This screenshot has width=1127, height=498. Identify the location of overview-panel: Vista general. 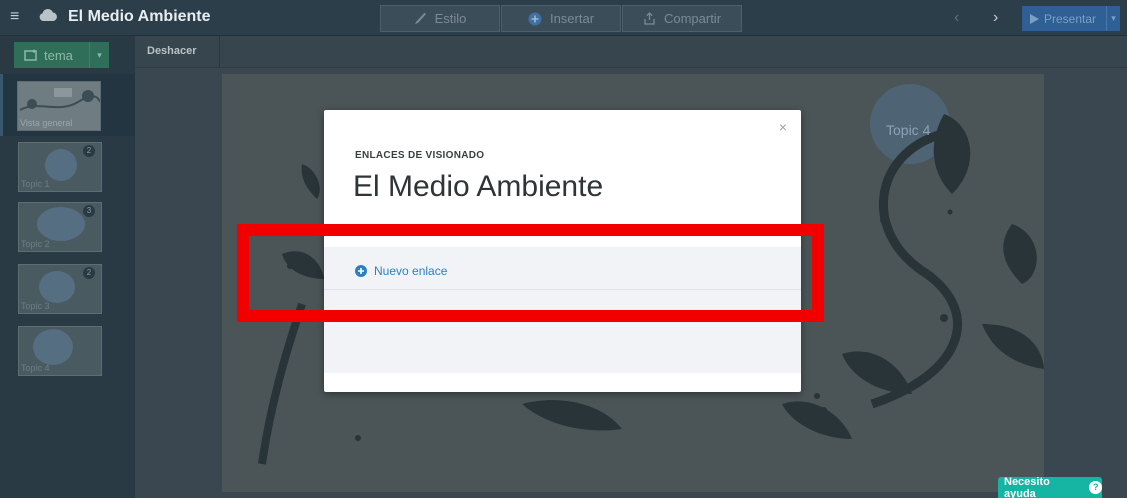
(67, 105).